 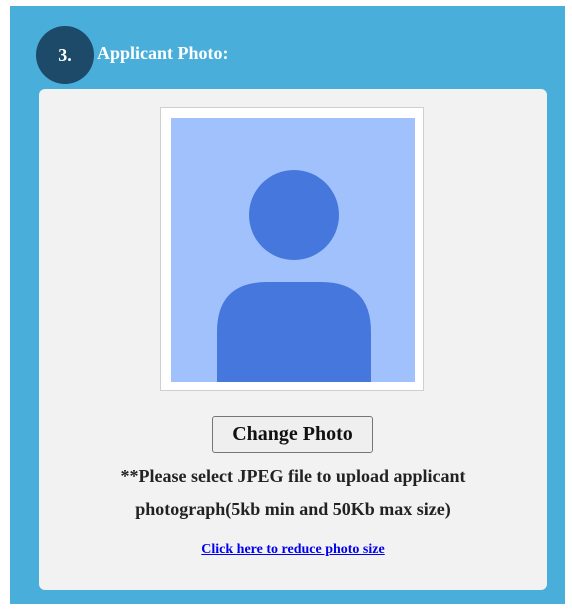 What do you see at coordinates (292, 434) in the screenshot?
I see `change-photo-button: Change Photo` at bounding box center [292, 434].